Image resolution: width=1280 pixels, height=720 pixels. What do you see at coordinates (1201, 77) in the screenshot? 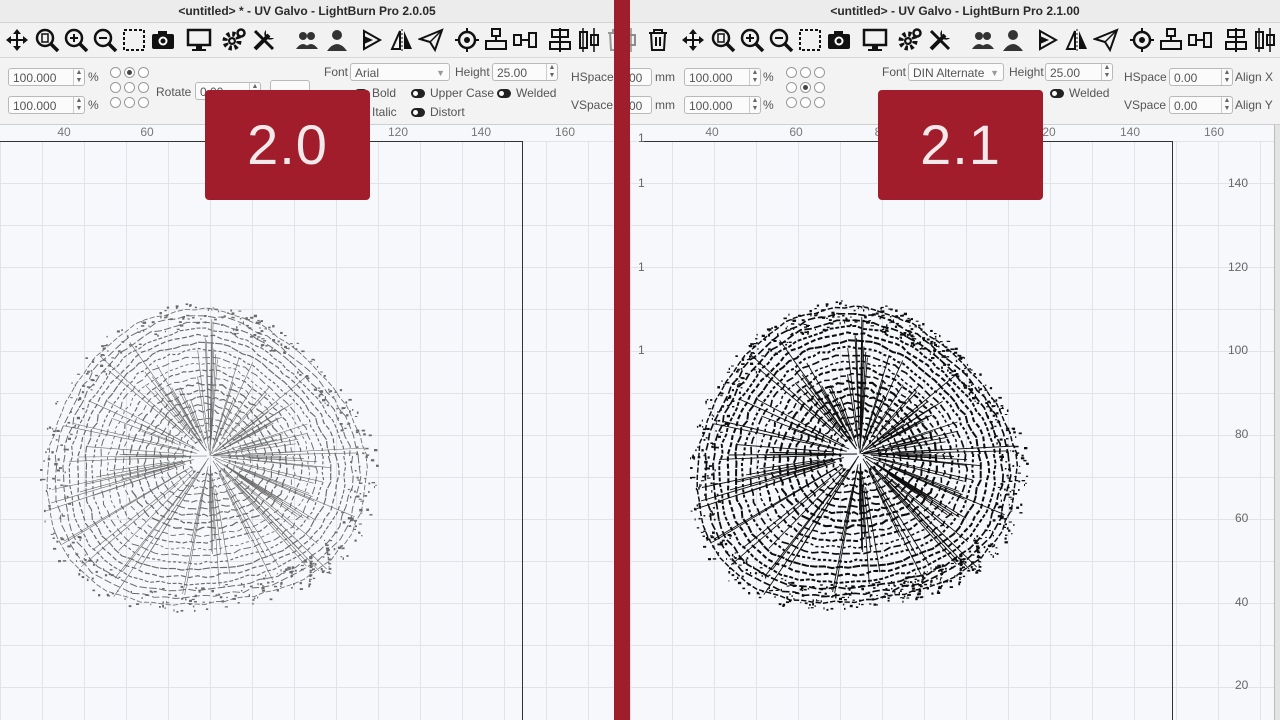
I see `hspace-field: 0.00 ▲ ▼` at bounding box center [1201, 77].